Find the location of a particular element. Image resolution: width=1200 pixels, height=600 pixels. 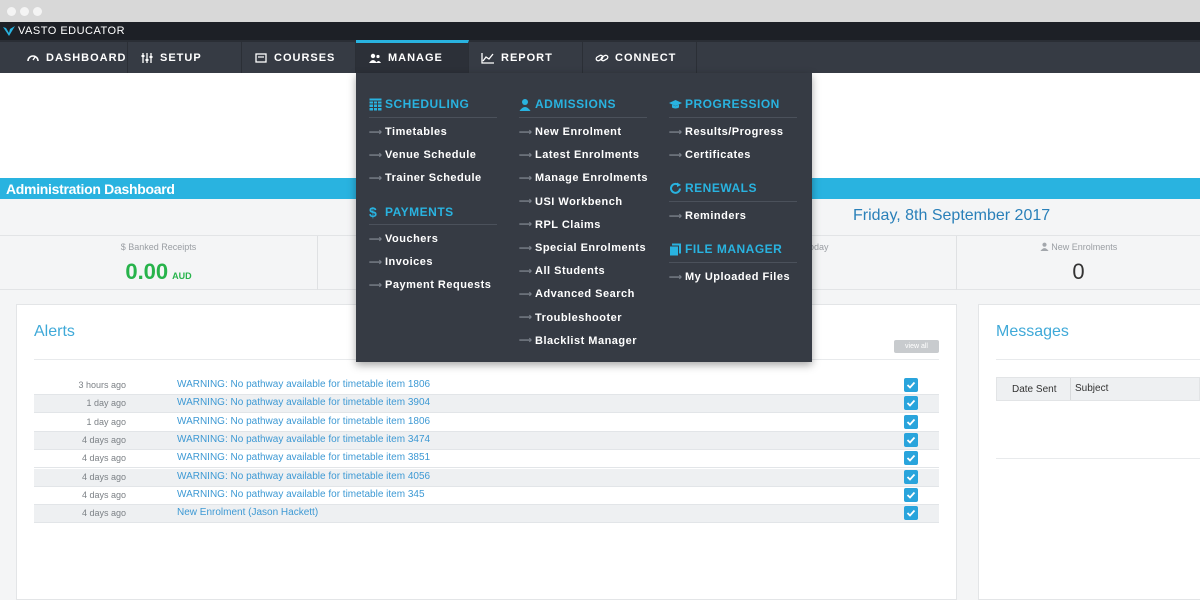

messages-panel: Messages Date Sent Subject is located at coordinates (1089, 452).